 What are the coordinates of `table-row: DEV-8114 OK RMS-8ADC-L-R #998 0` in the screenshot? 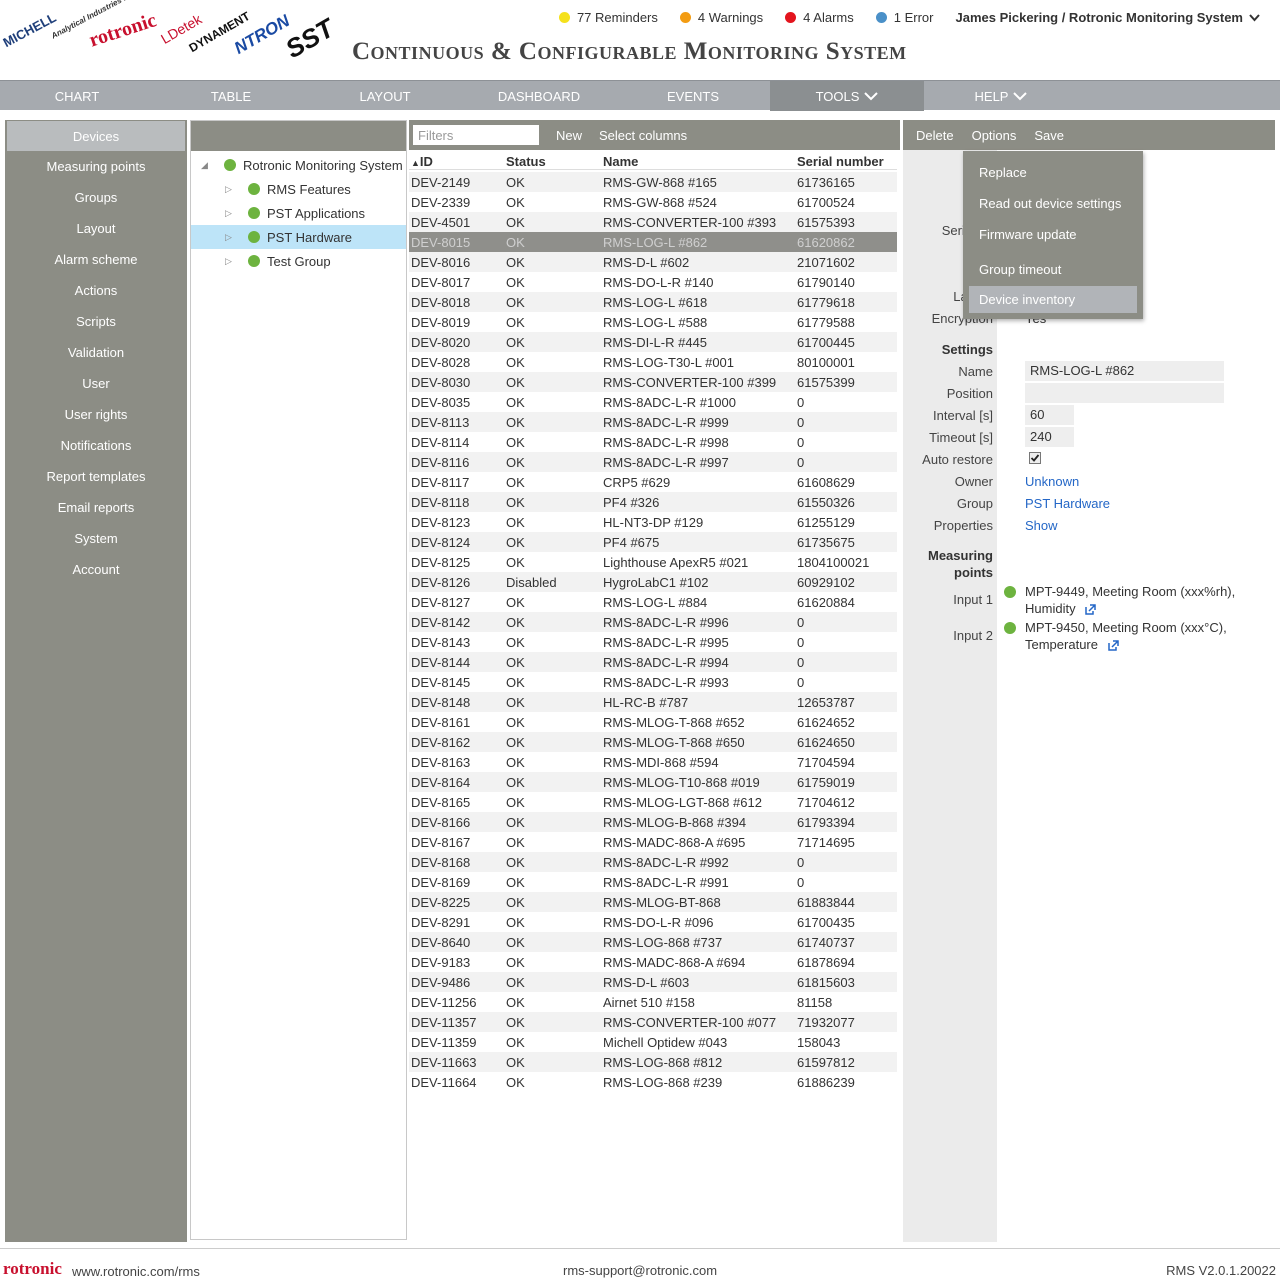 It's located at (653, 442).